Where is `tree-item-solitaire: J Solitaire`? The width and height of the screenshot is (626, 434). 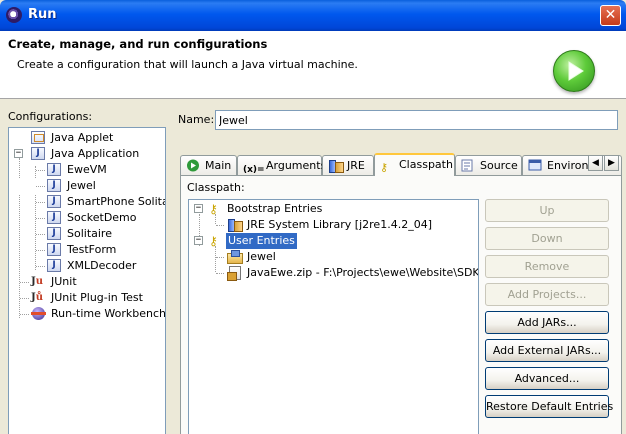 tree-item-solitaire: J Solitaire is located at coordinates (87, 234).